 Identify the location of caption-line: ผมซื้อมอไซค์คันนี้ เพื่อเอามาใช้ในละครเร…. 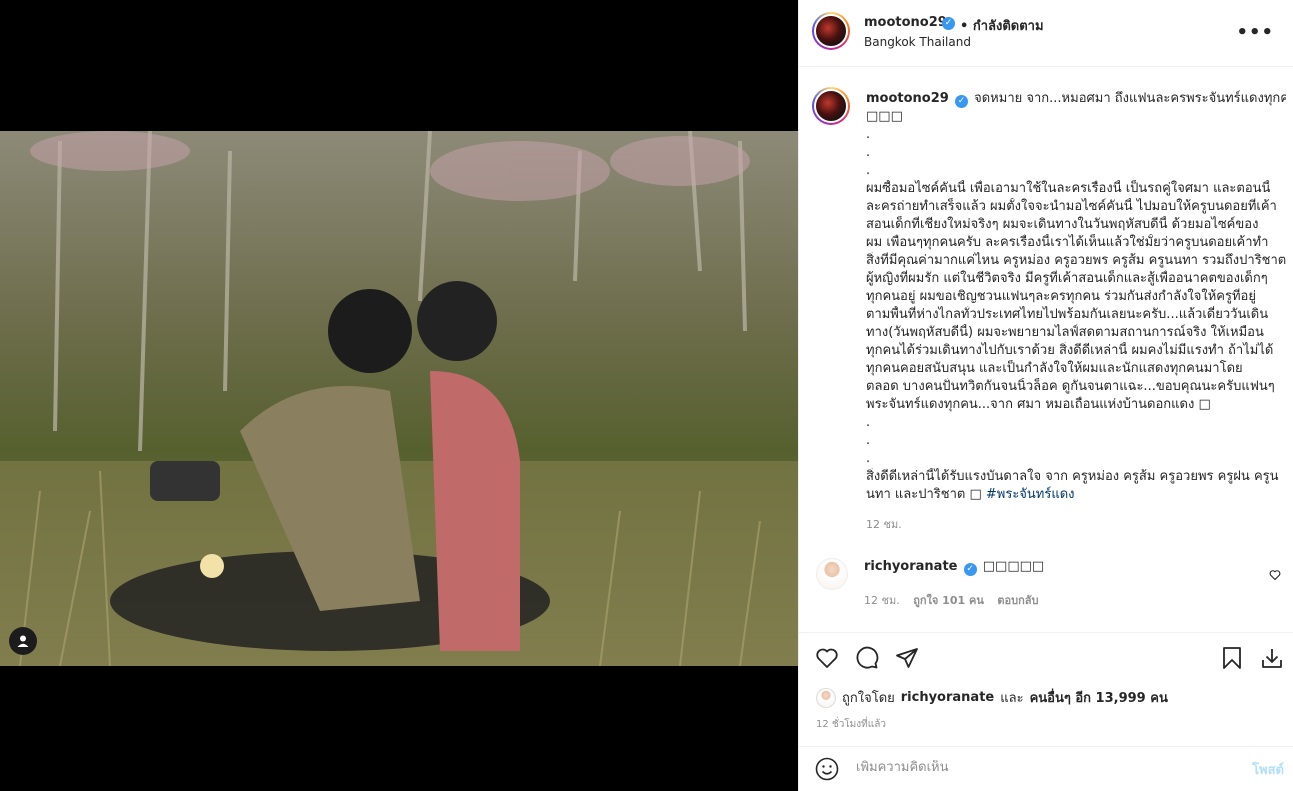
(1068, 188).